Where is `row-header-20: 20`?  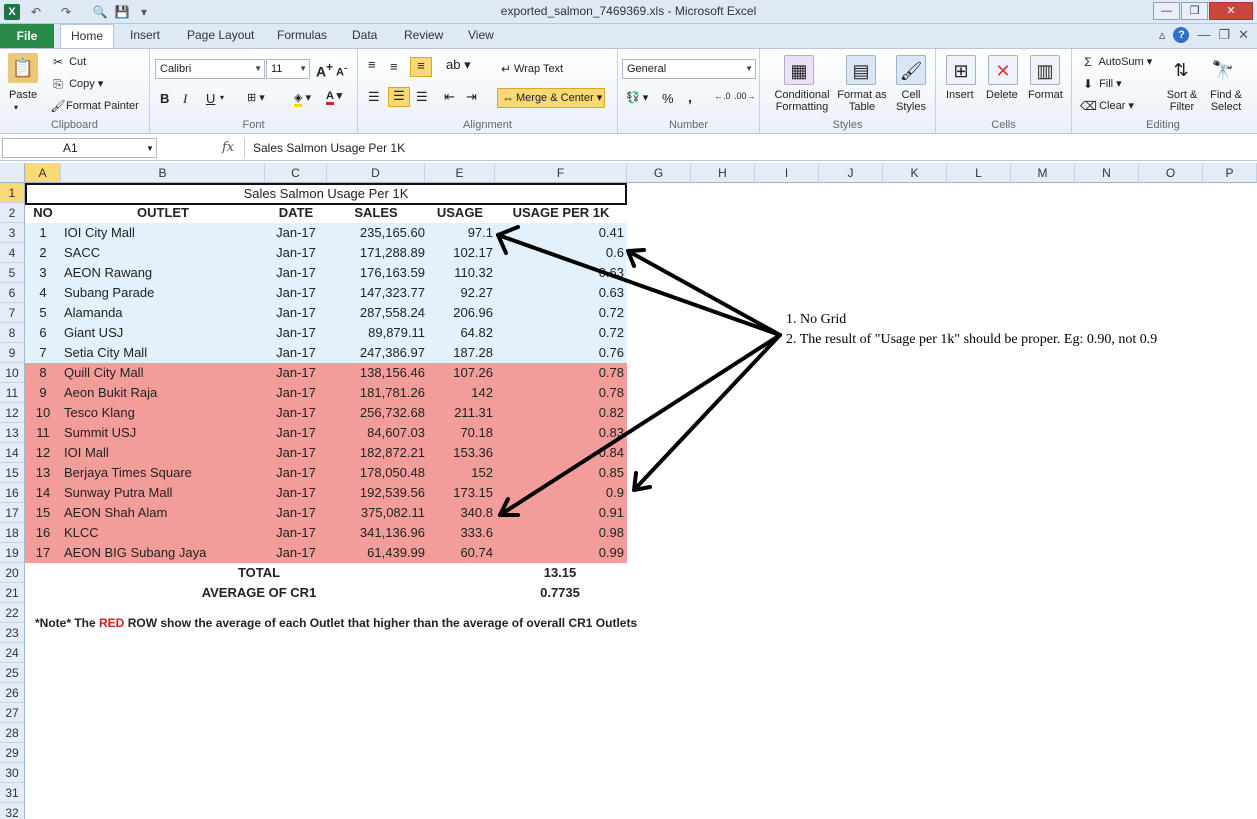 row-header-20: 20 is located at coordinates (12, 573).